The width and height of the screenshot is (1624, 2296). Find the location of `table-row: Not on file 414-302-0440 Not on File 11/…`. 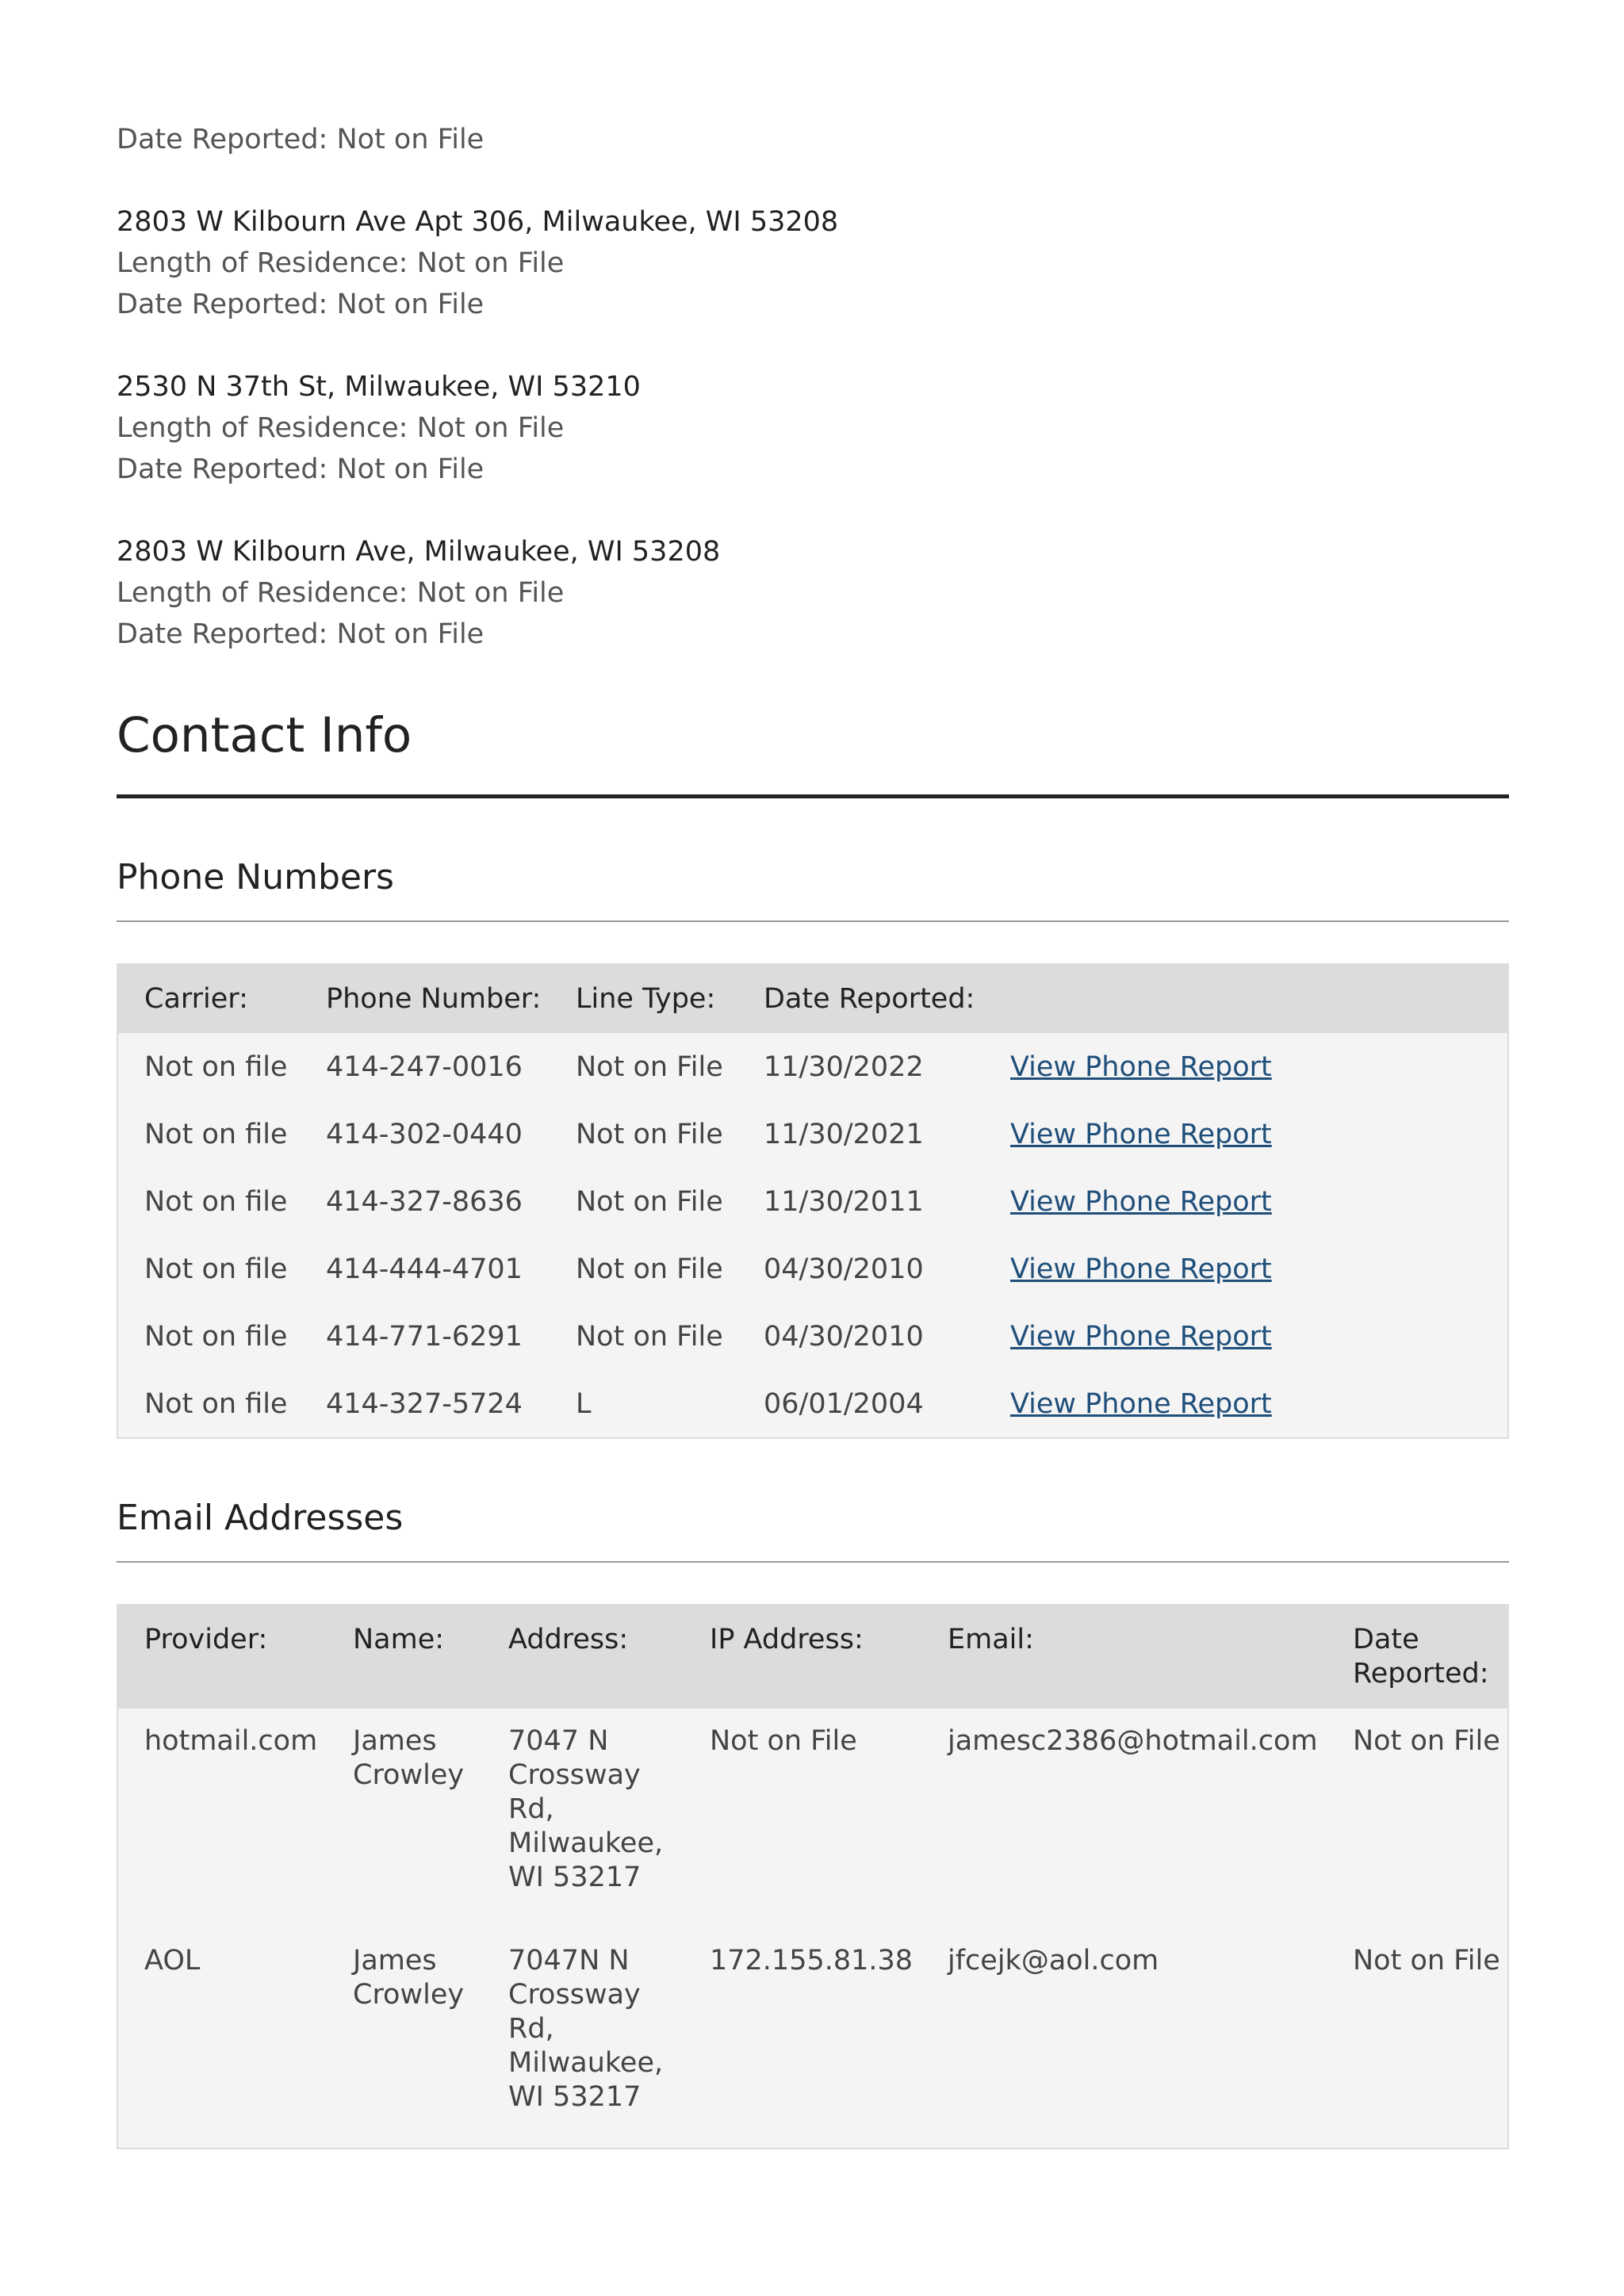

table-row: Not on file 414-302-0440 Not on File 11/… is located at coordinates (812, 1134).